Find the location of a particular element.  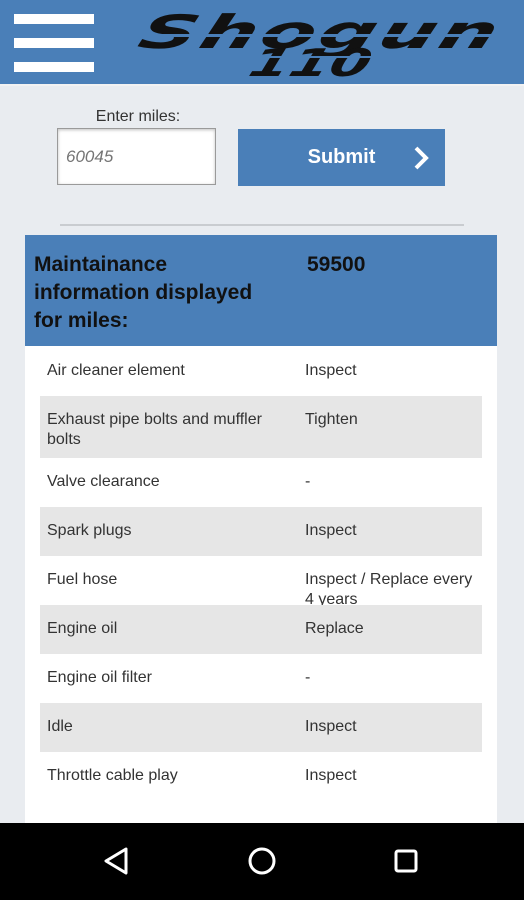

list-item: Fuel hose Inspect / Replace every 4 years is located at coordinates (261, 582).